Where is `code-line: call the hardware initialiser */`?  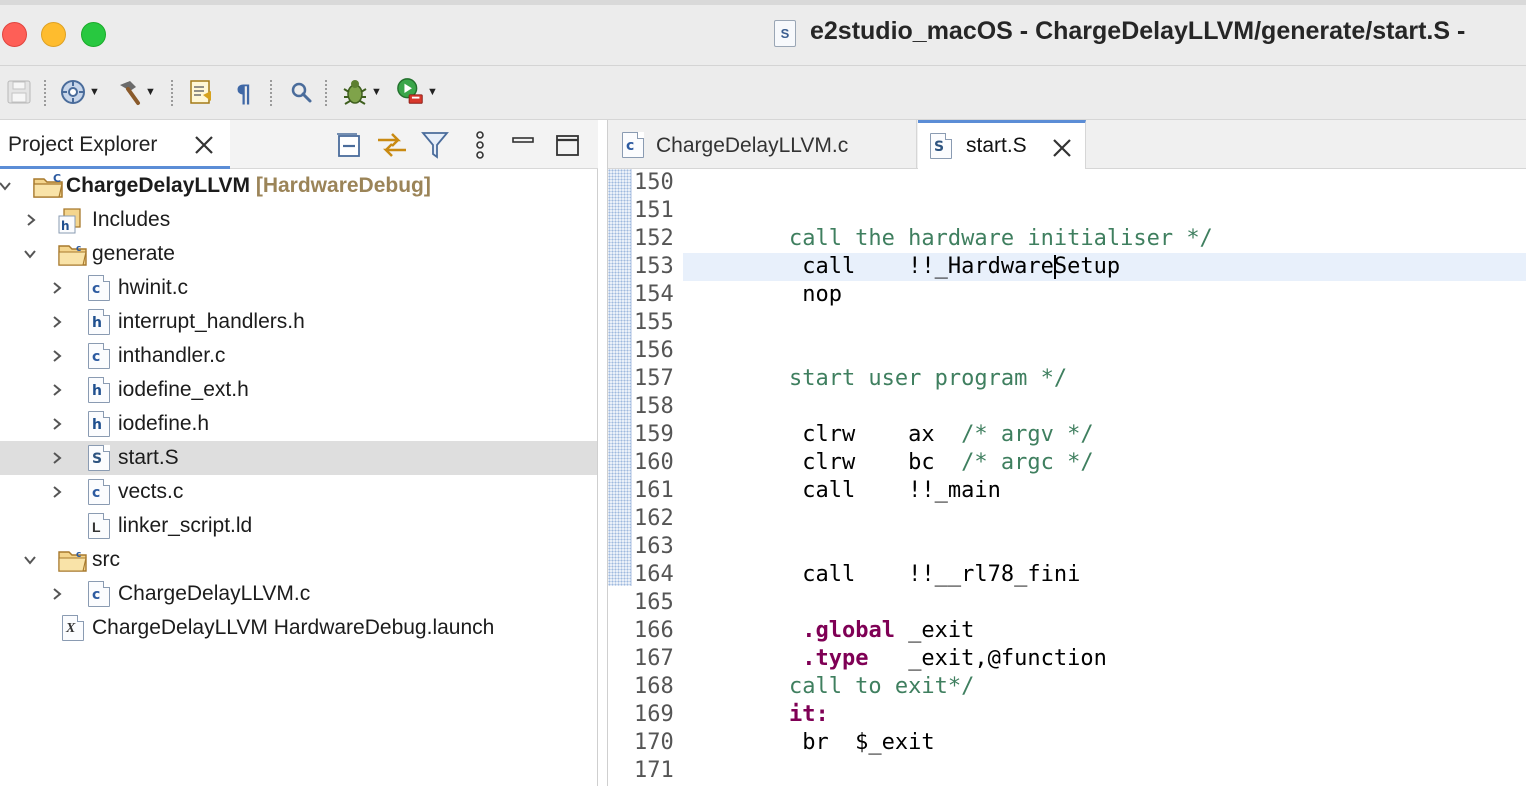 code-line: call the hardware initialiser */ is located at coordinates (1104, 239).